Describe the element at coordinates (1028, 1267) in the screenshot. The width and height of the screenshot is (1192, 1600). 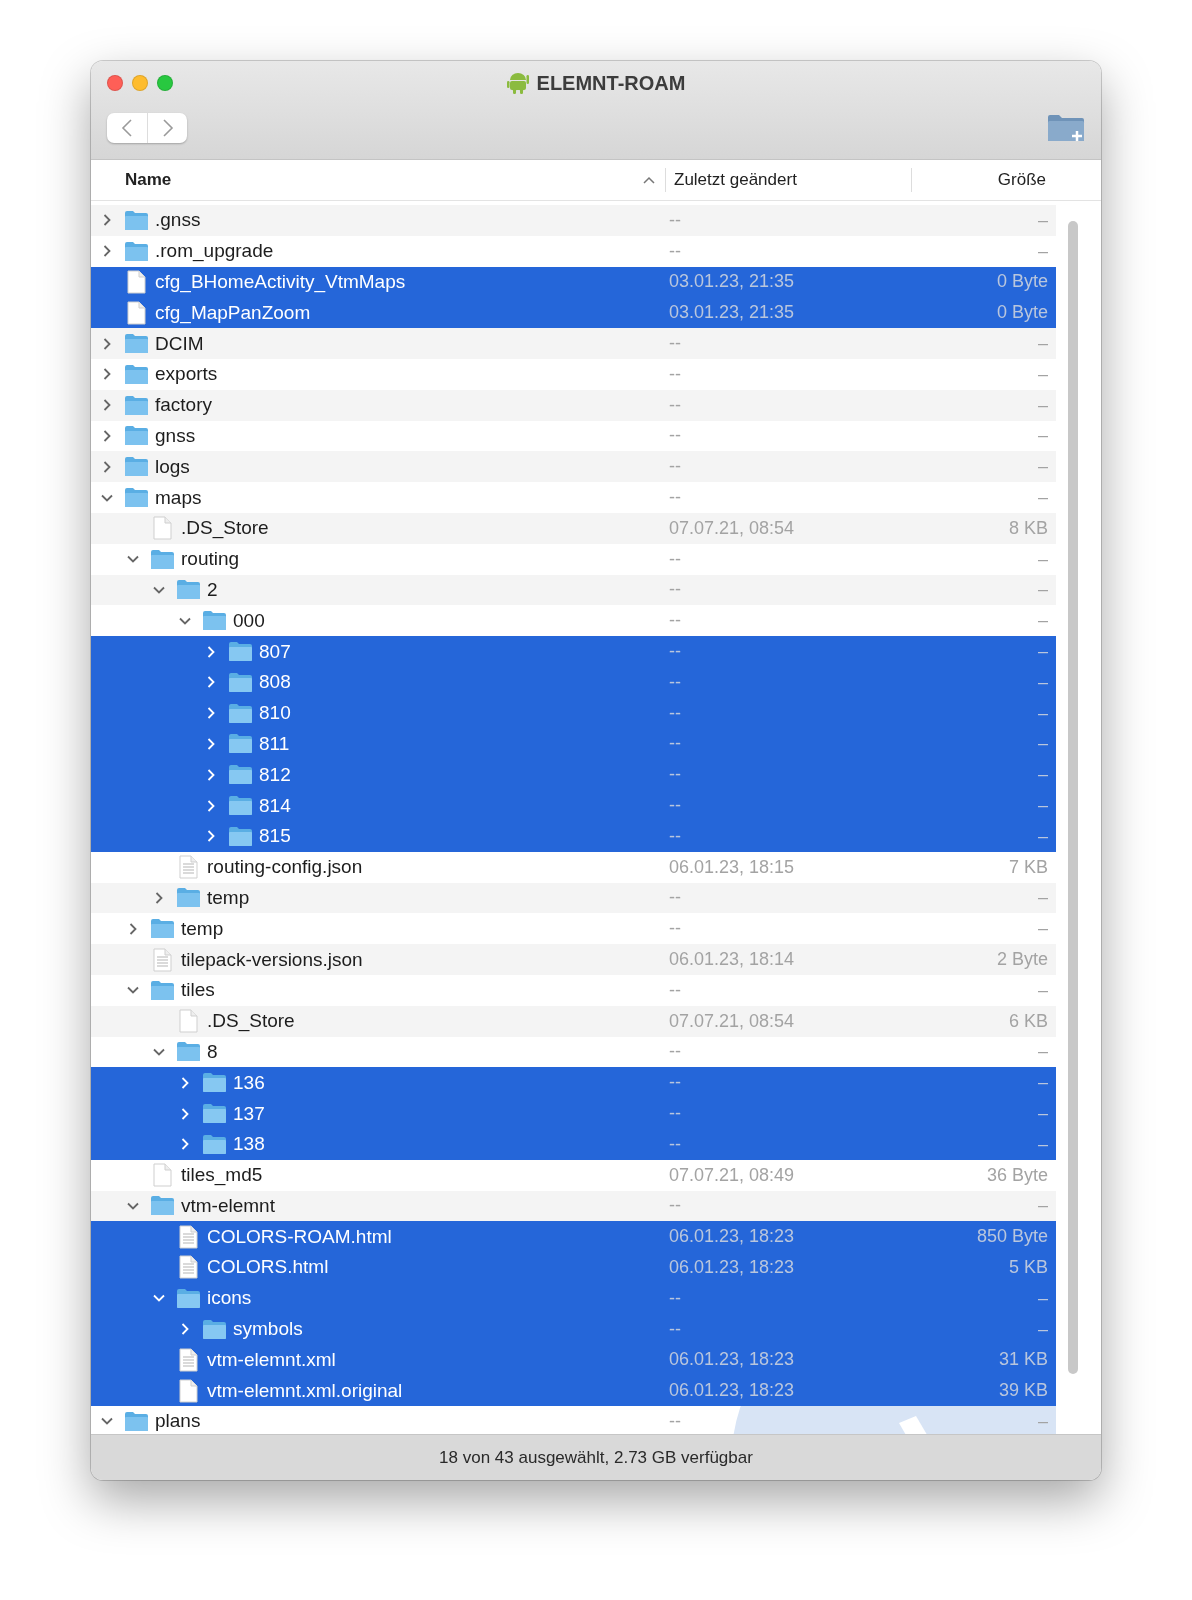
I see `file-size: 5 KB` at that location.